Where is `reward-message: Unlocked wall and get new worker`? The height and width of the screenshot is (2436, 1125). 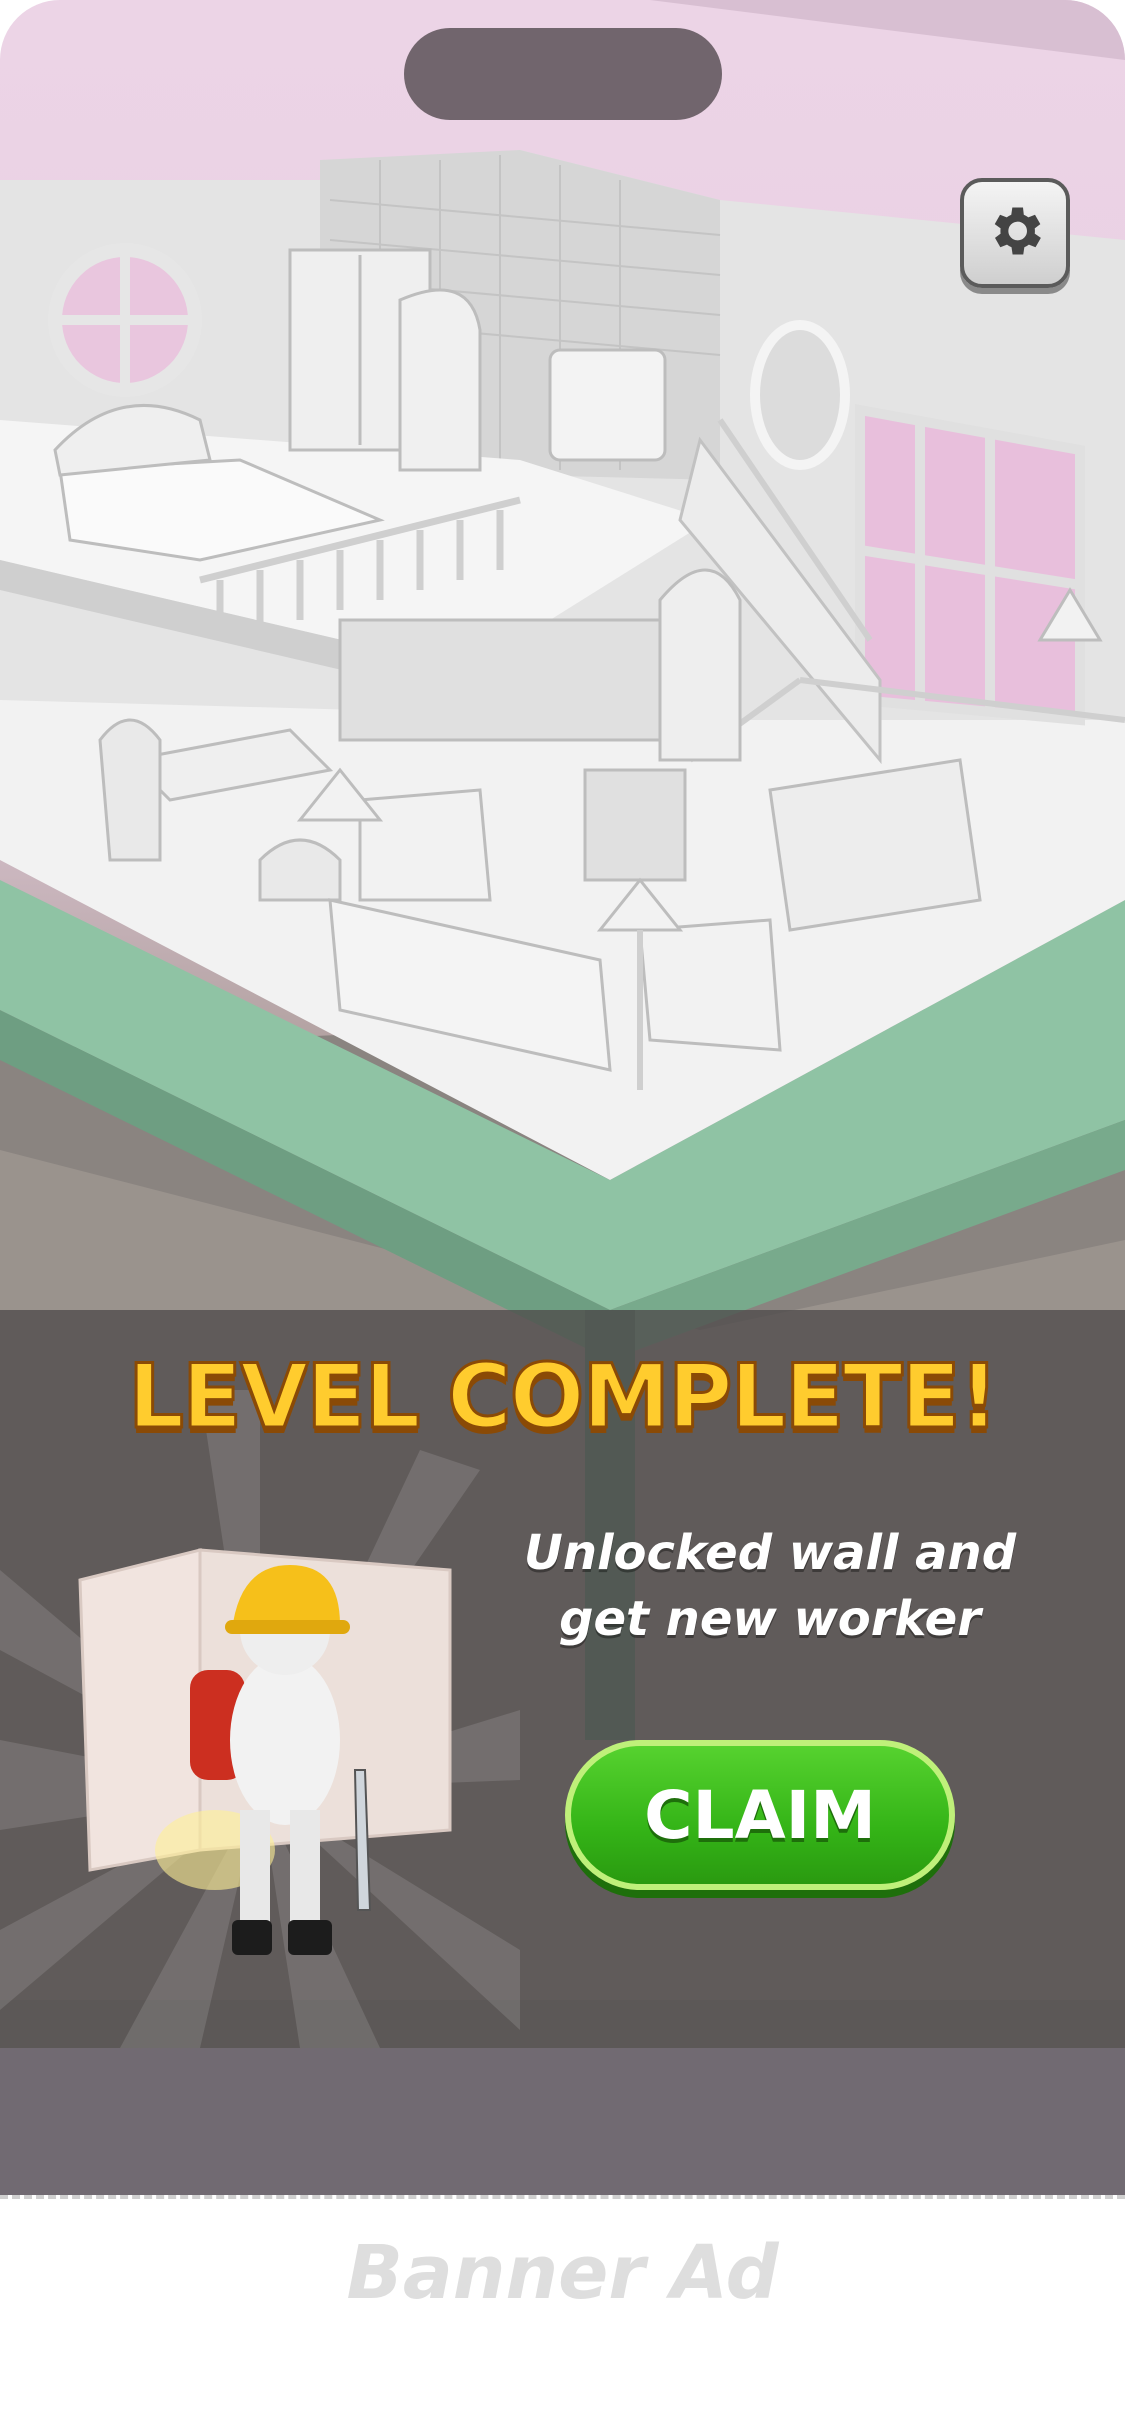
reward-message: Unlocked wall and get new worker is located at coordinates (770, 1586).